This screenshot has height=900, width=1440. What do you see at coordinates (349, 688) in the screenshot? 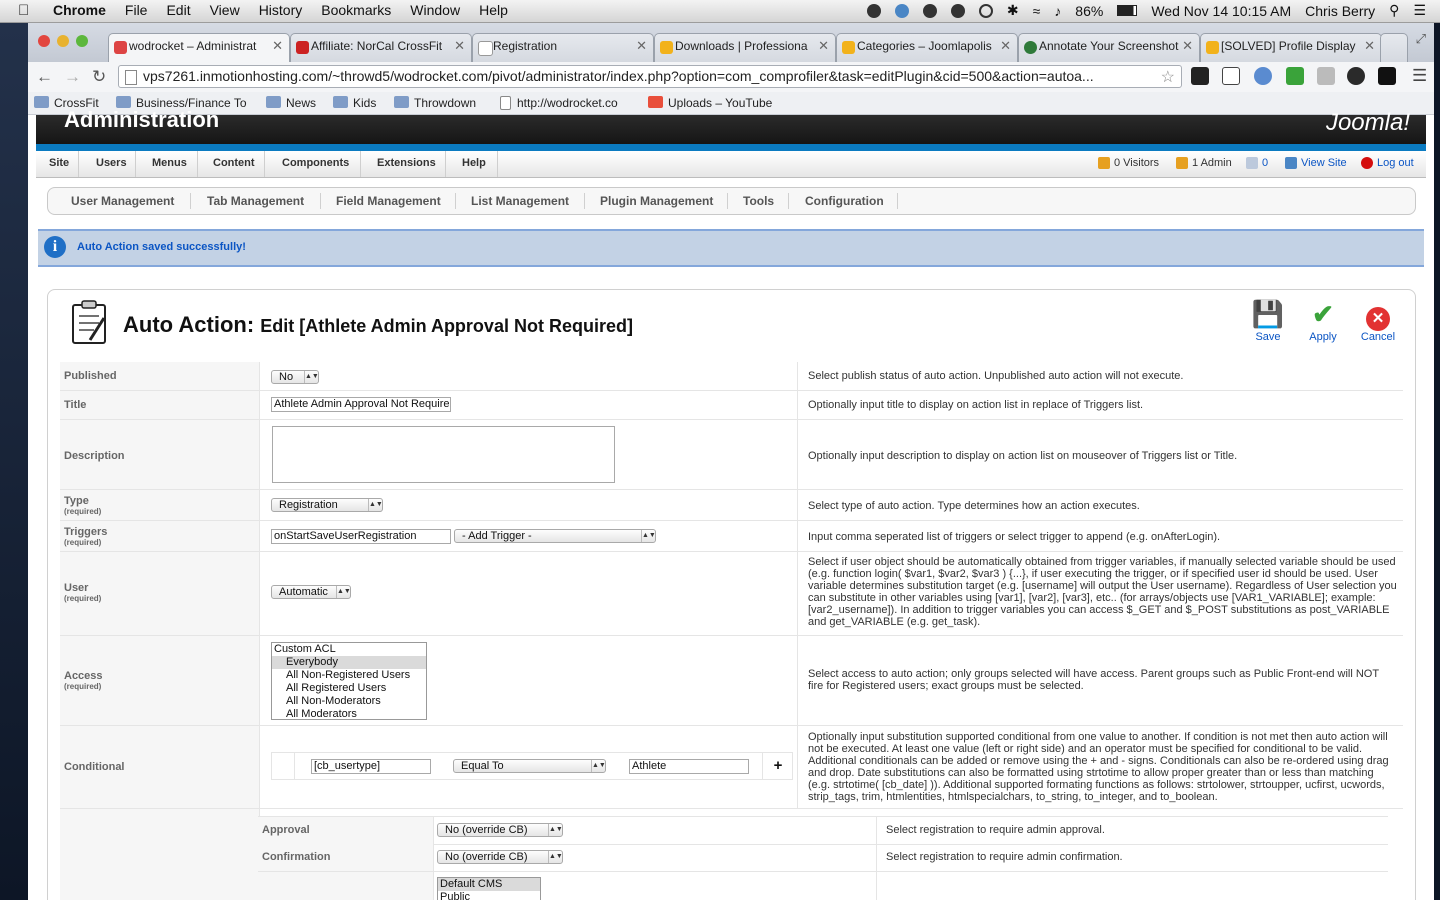
I see `access-option: All Registered Users` at bounding box center [349, 688].